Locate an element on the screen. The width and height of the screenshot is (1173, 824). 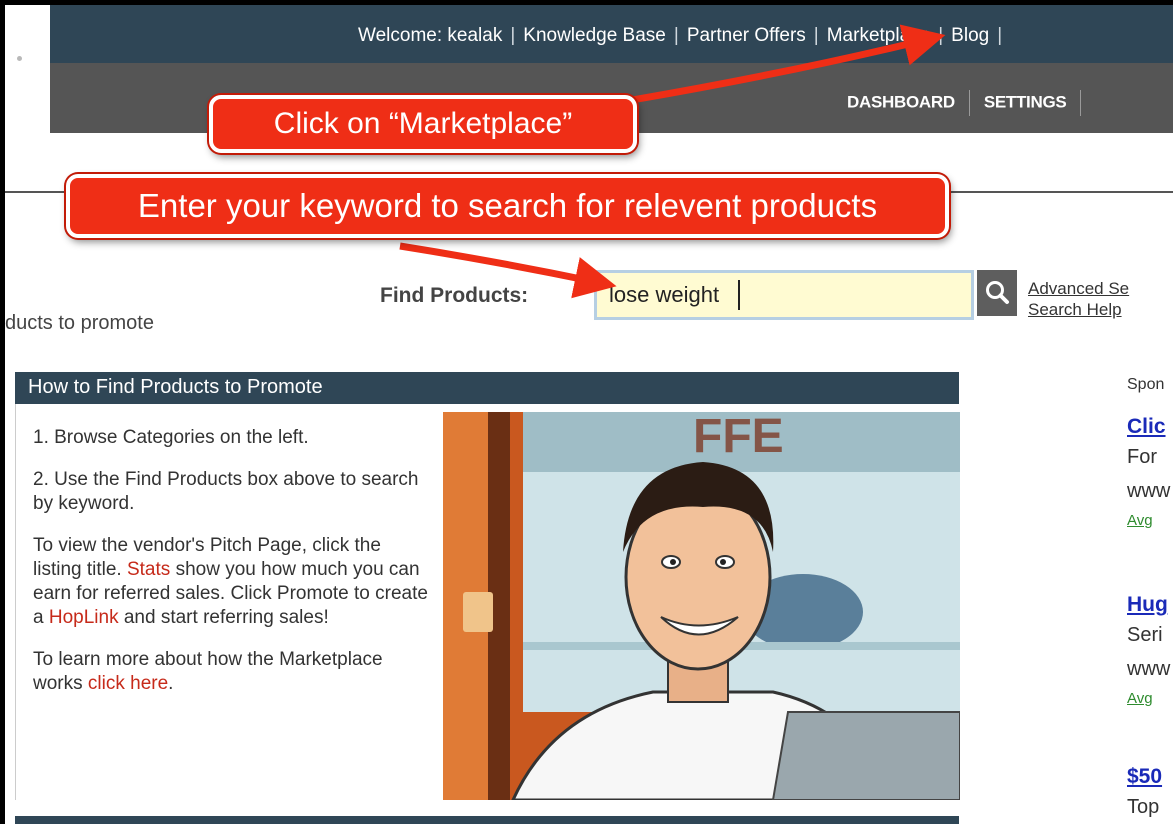
search-help-link: Search Help is located at coordinates (1078, 309).